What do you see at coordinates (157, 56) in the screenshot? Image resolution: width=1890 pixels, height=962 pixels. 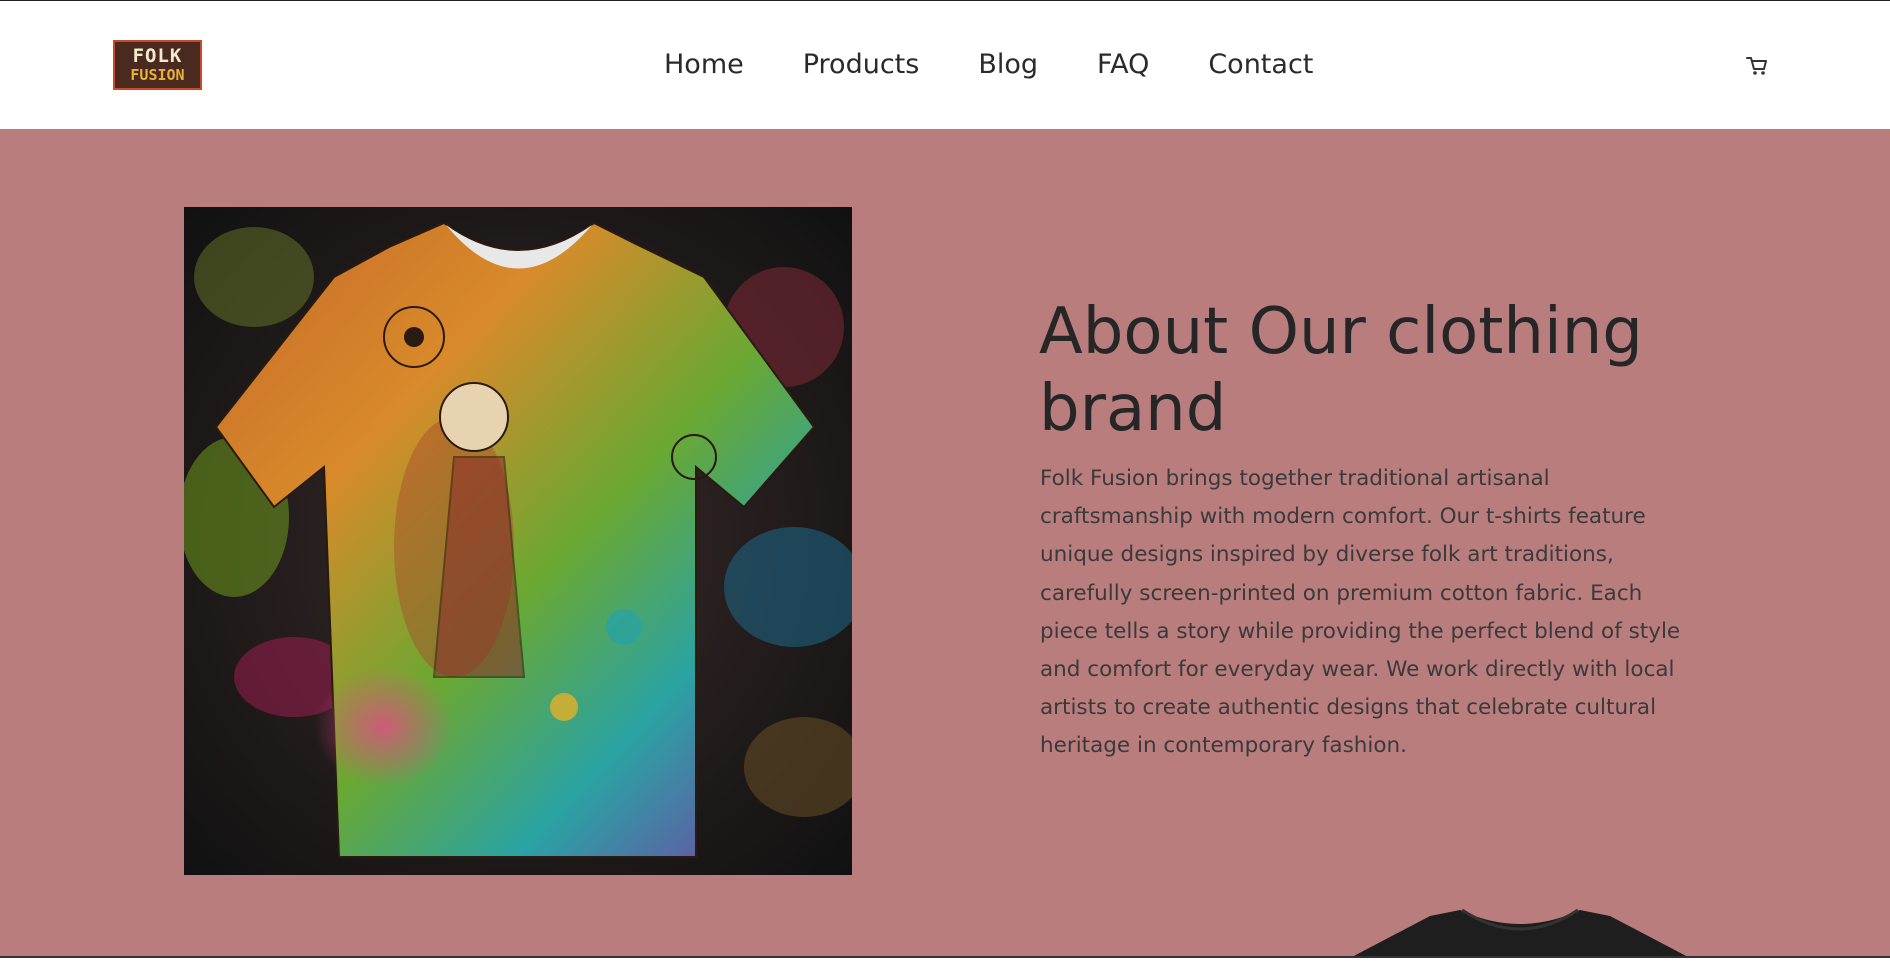 I see `logo-text-line1: FOLK` at bounding box center [157, 56].